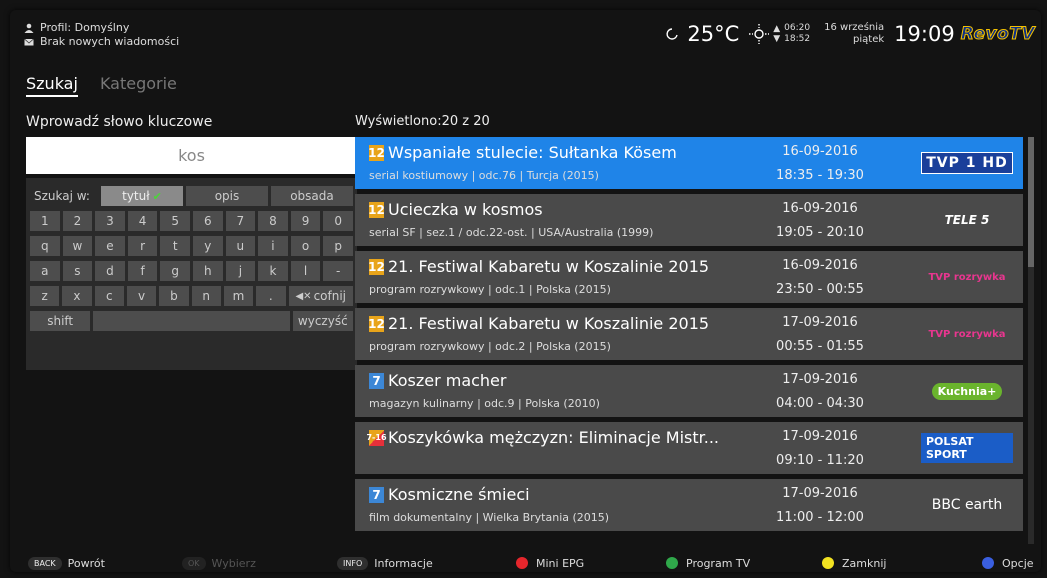 This screenshot has height=578, width=1047. What do you see at coordinates (854, 27) in the screenshot?
I see `date-day: 16 września` at bounding box center [854, 27].